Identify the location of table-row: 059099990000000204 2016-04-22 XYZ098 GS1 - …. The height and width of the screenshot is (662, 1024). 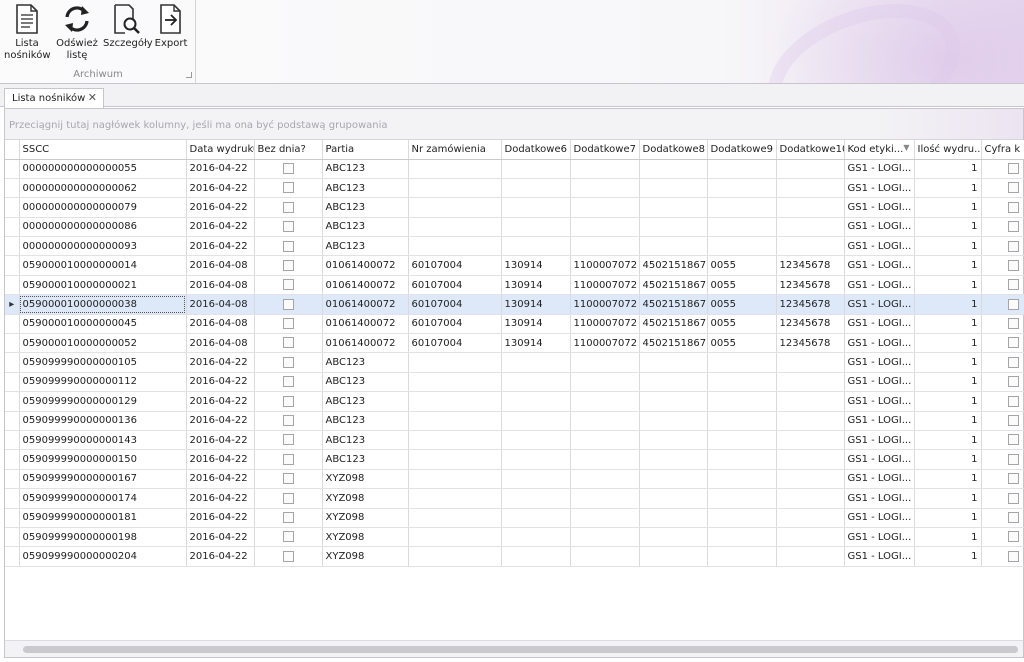
(514, 556).